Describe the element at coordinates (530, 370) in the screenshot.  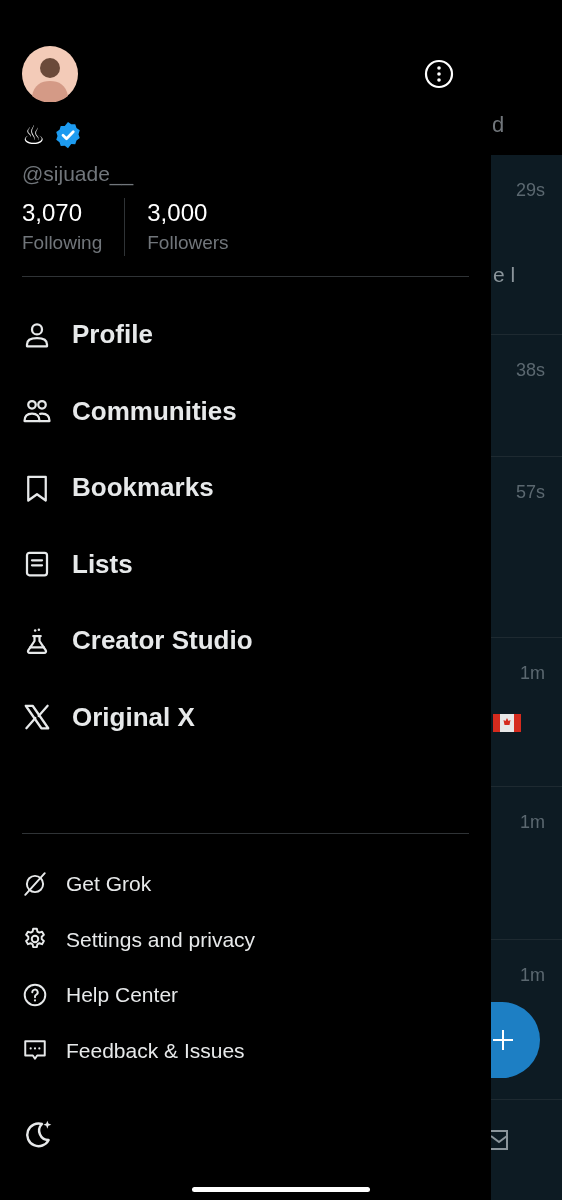
I see `timestamp: 38s` at that location.